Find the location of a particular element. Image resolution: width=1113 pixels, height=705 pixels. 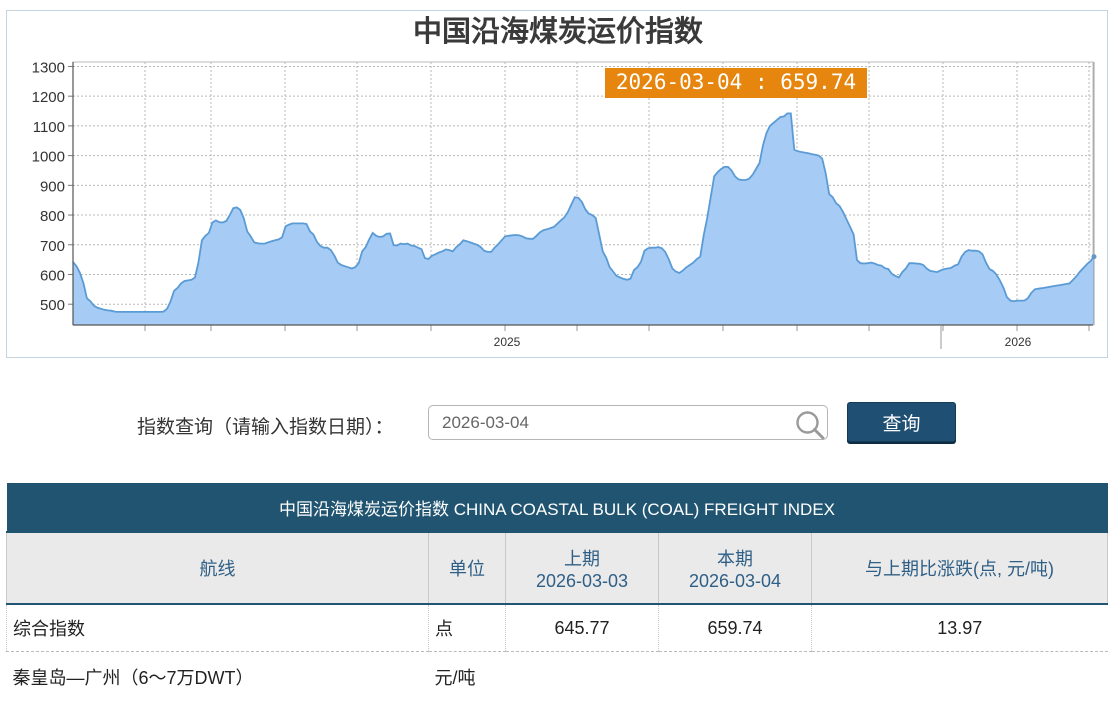

cell-unit: 点 is located at coordinates (467, 628).